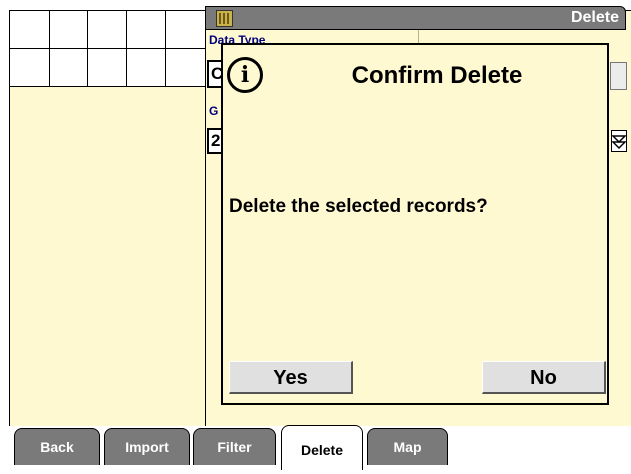 This screenshot has width=631, height=474. I want to click on yes-button: Yes, so click(291, 377).